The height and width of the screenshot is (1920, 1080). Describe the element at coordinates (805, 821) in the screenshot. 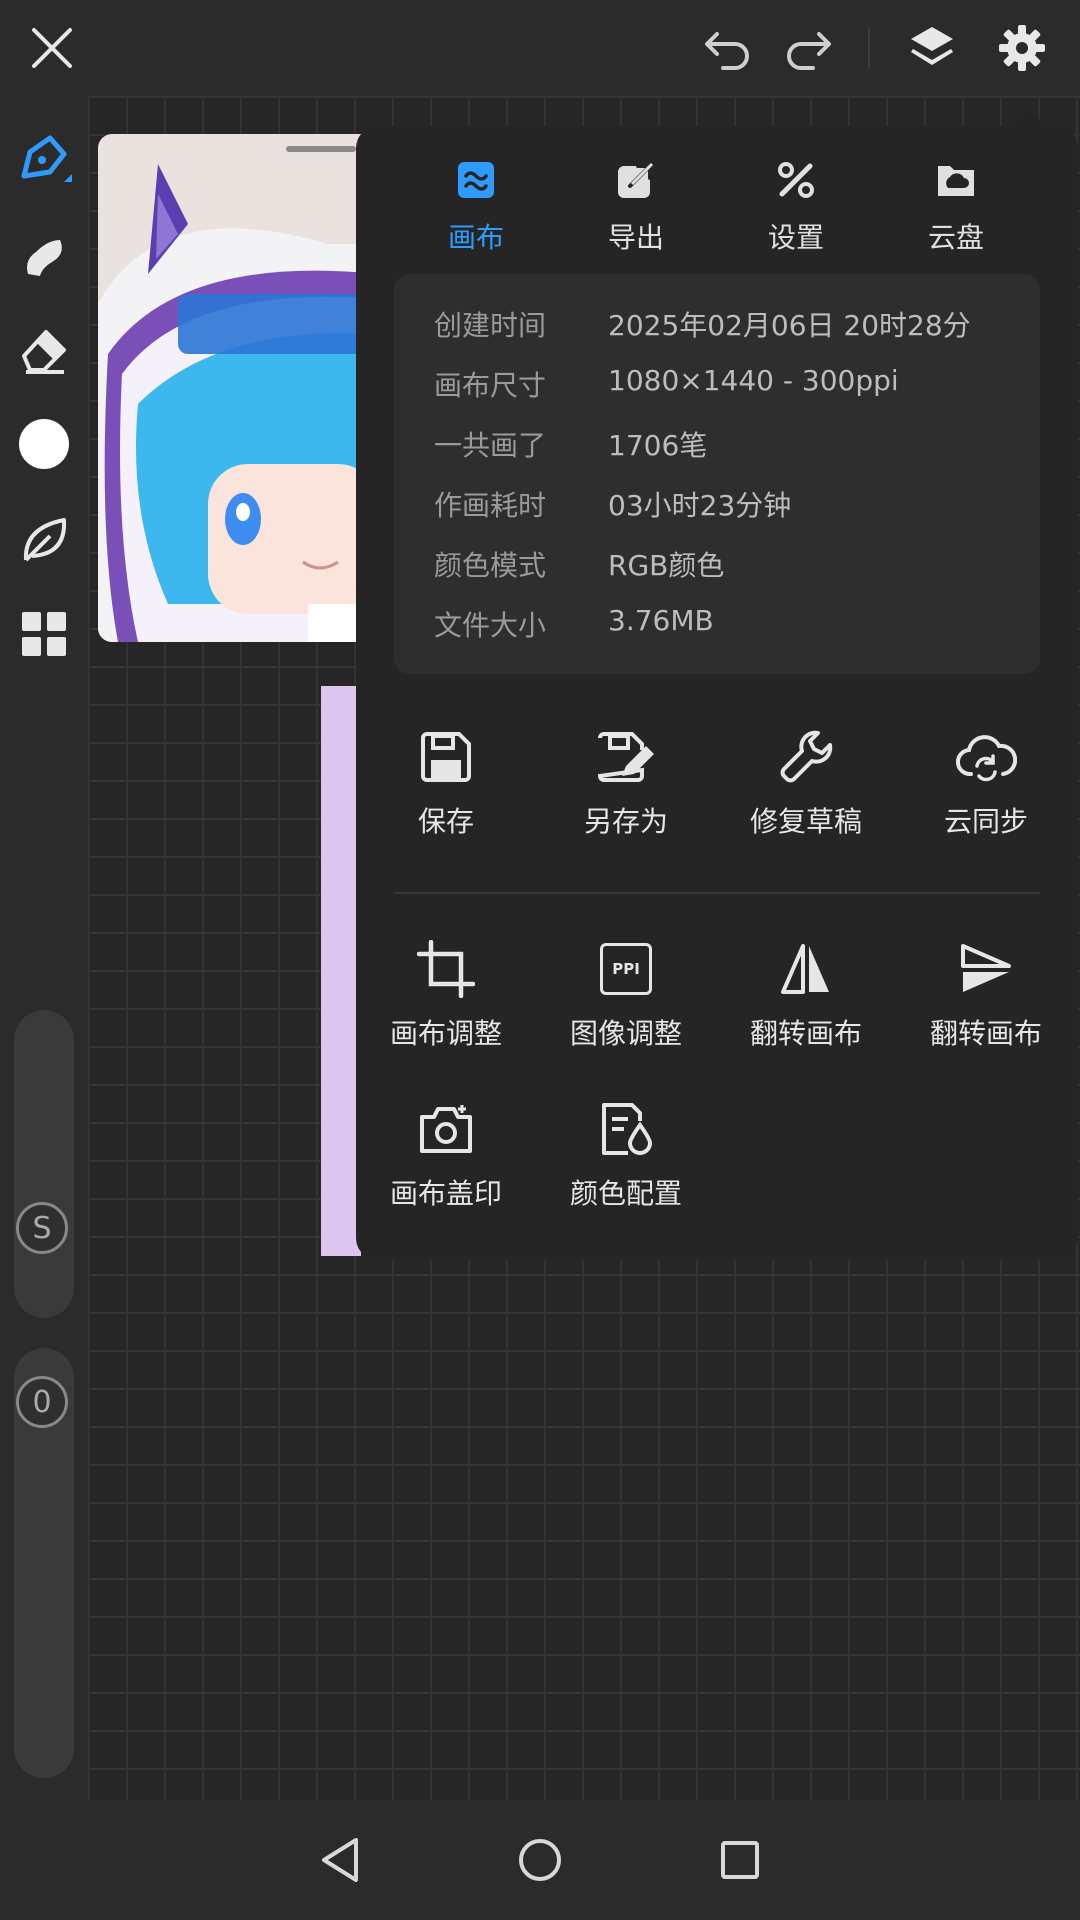

I see `action-label: 修复草稿` at that location.